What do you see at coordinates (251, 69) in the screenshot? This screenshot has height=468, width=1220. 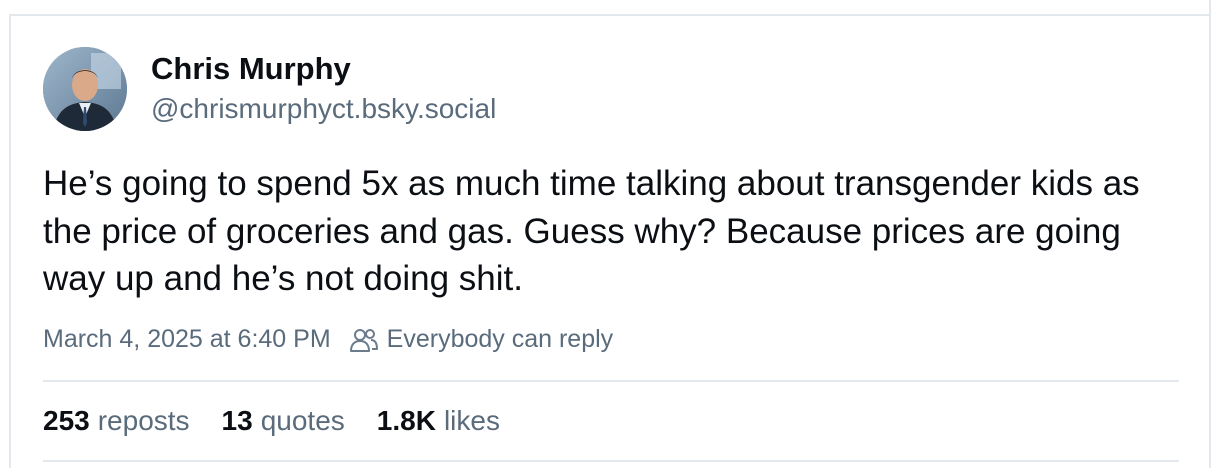 I see `author-display-name: Chris Murphy` at bounding box center [251, 69].